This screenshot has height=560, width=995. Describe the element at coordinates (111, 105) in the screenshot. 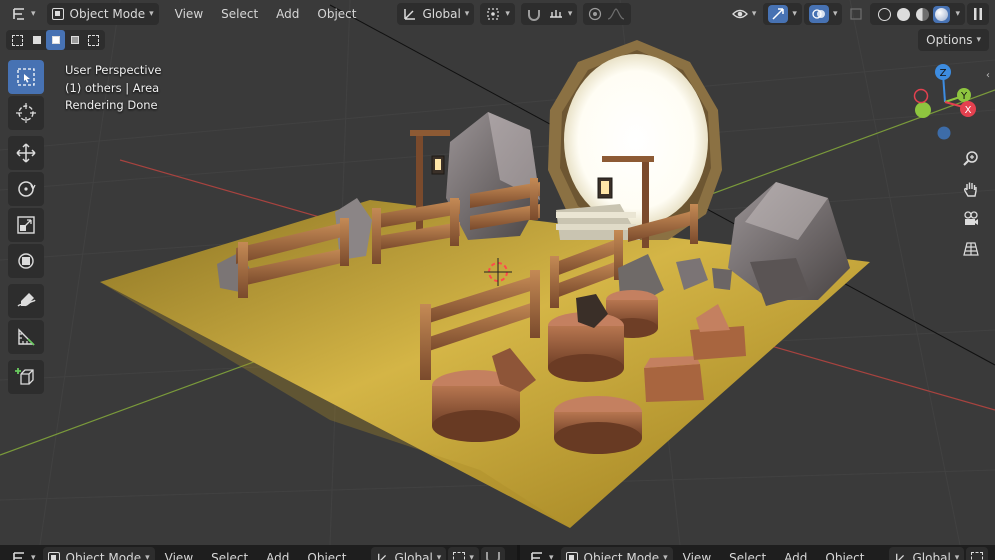

I see `render-status-label: Rendering Done` at that location.